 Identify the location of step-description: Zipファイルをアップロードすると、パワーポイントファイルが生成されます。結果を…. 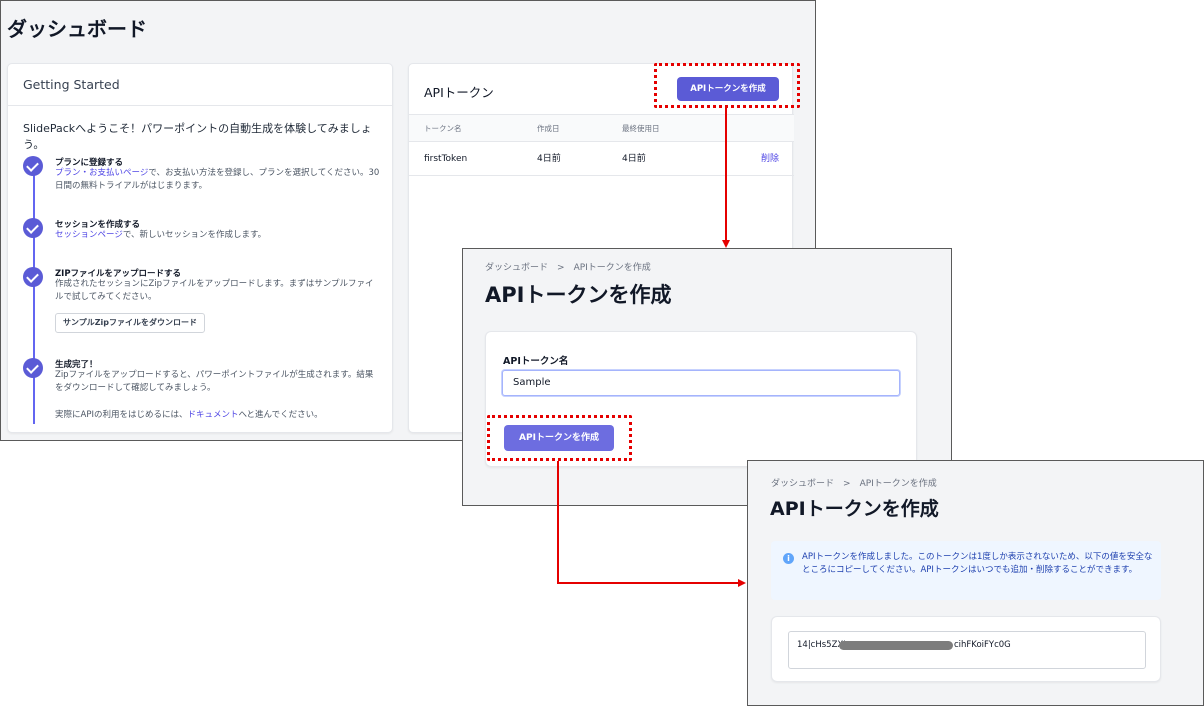
(214, 381).